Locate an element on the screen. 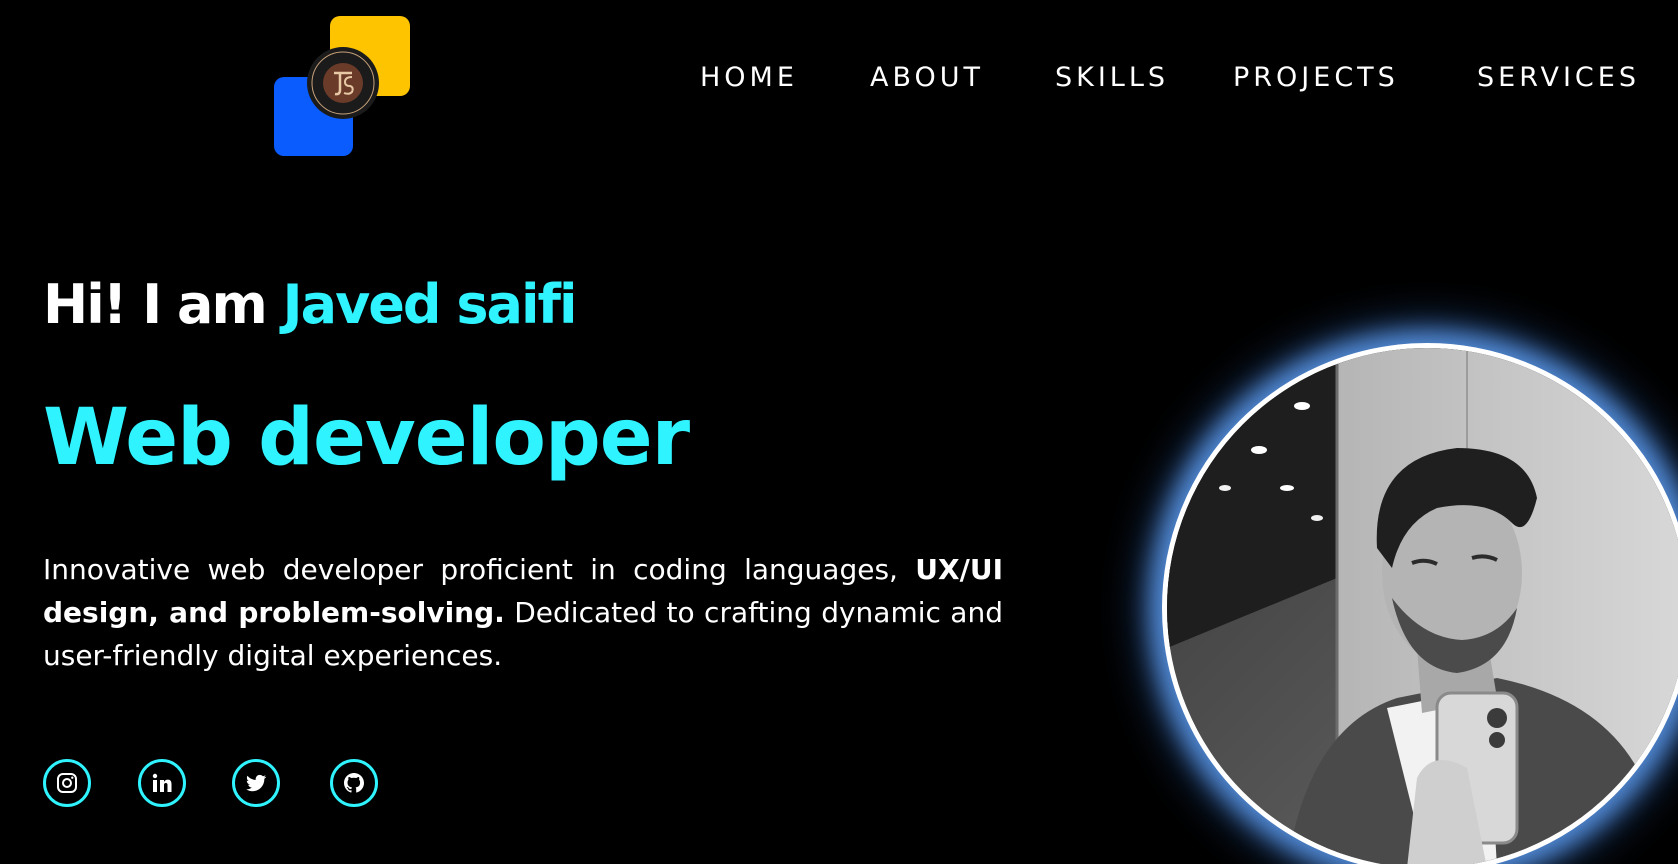 This screenshot has width=1678, height=864. main-nav: HOME ABOUT SKILLS PROJECTS SERVICES is located at coordinates (1169, 78).